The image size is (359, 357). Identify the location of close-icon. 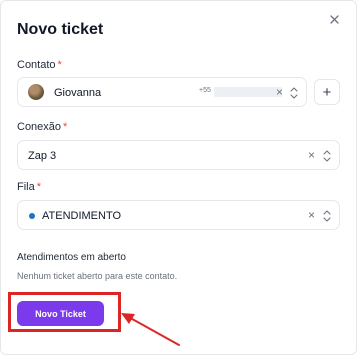
(334, 19).